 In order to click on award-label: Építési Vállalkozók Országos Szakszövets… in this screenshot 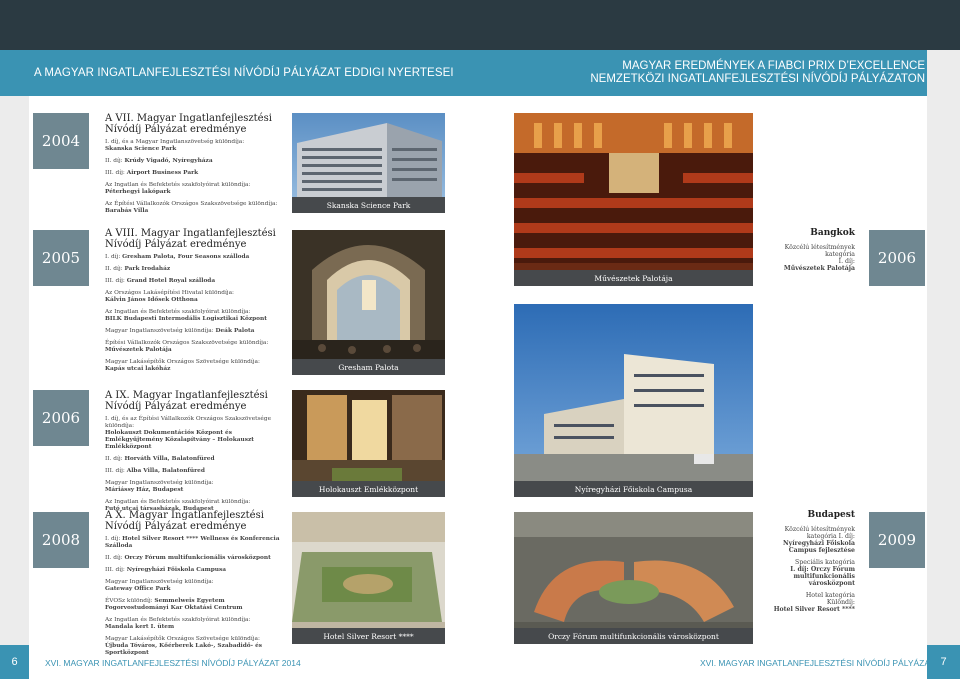, I will do `click(187, 343)`.